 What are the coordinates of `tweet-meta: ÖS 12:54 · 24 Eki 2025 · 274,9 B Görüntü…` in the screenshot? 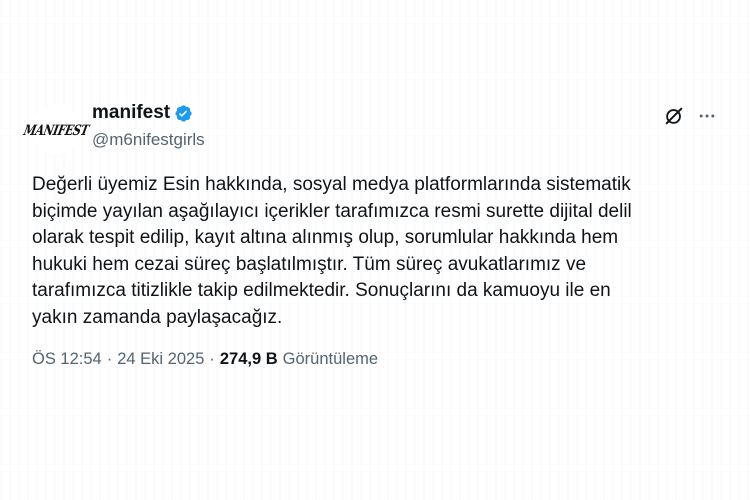 It's located at (382, 359).